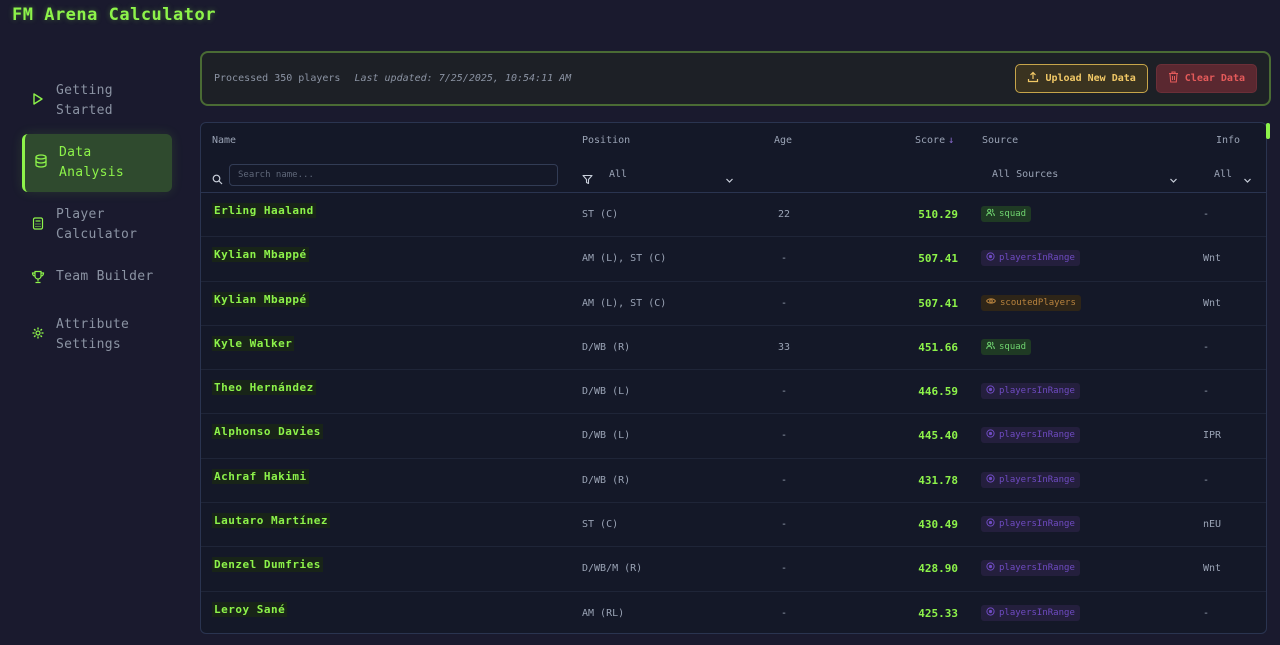 The image size is (1280, 645). I want to click on player-position: AM (L), ST (C), so click(624, 303).